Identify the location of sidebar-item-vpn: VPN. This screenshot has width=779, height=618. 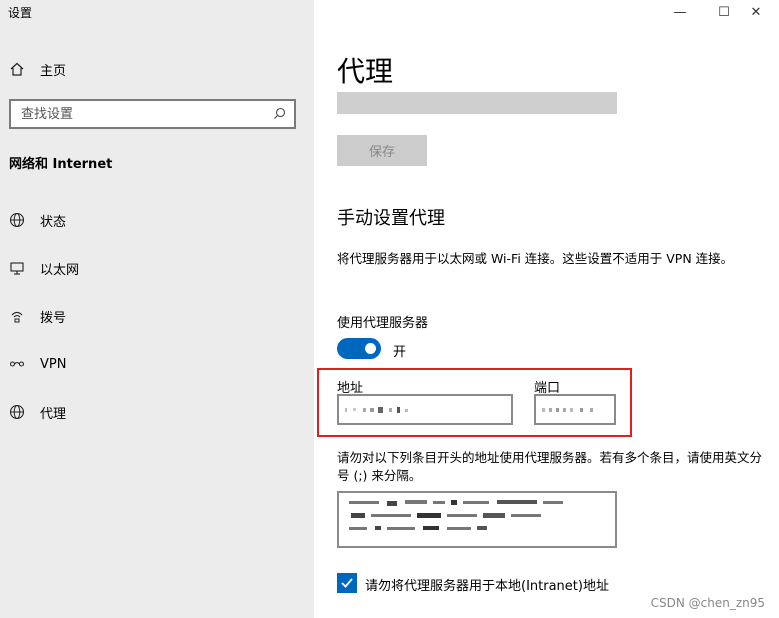
(158, 364).